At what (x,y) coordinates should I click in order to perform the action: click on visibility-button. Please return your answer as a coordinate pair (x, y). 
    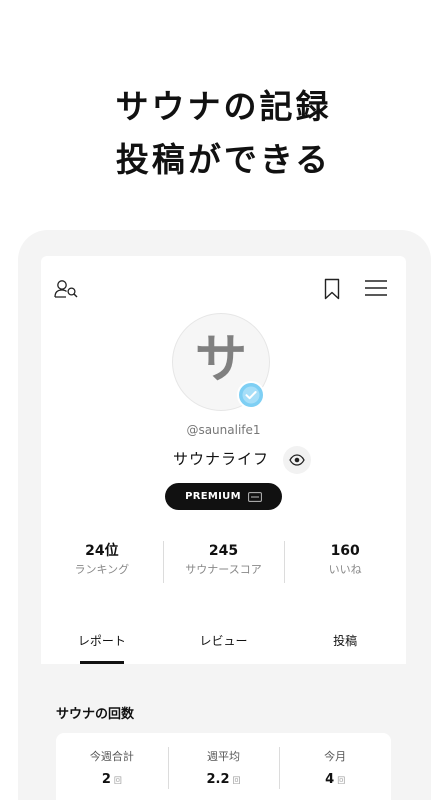
    Looking at the image, I should click on (297, 460).